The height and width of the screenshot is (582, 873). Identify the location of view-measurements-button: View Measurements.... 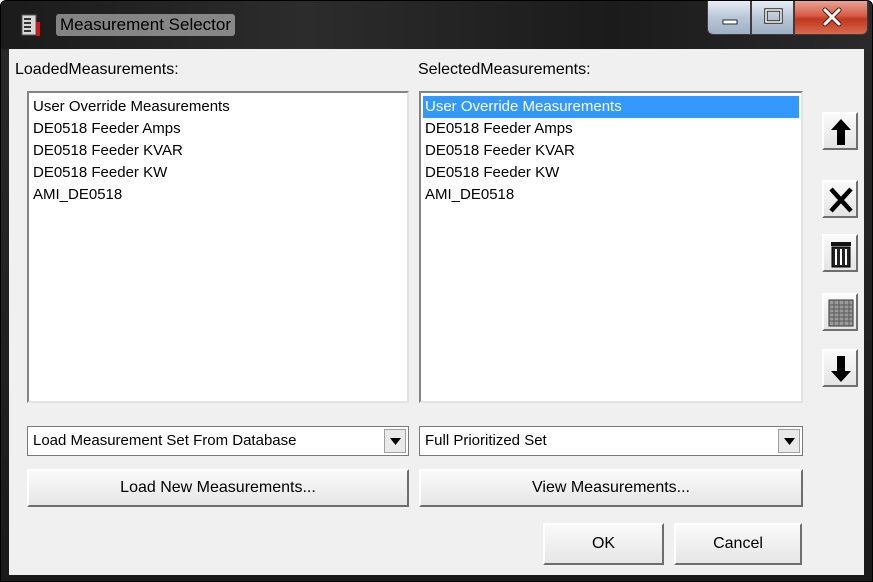
(611, 488).